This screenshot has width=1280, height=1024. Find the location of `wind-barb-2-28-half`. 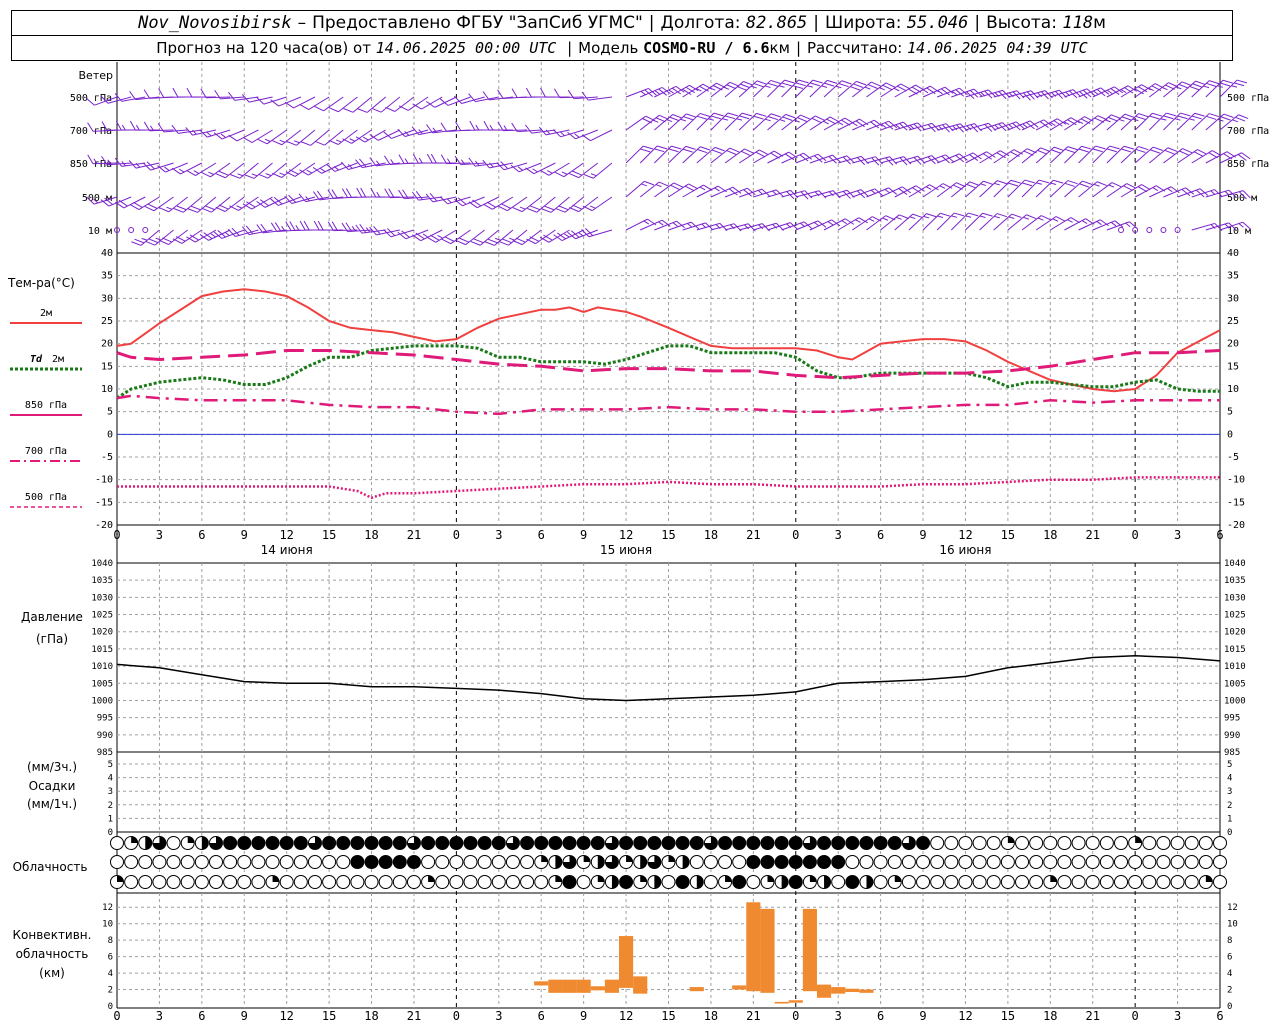

wind-barb-2-28-half is located at coordinates (491, 165).